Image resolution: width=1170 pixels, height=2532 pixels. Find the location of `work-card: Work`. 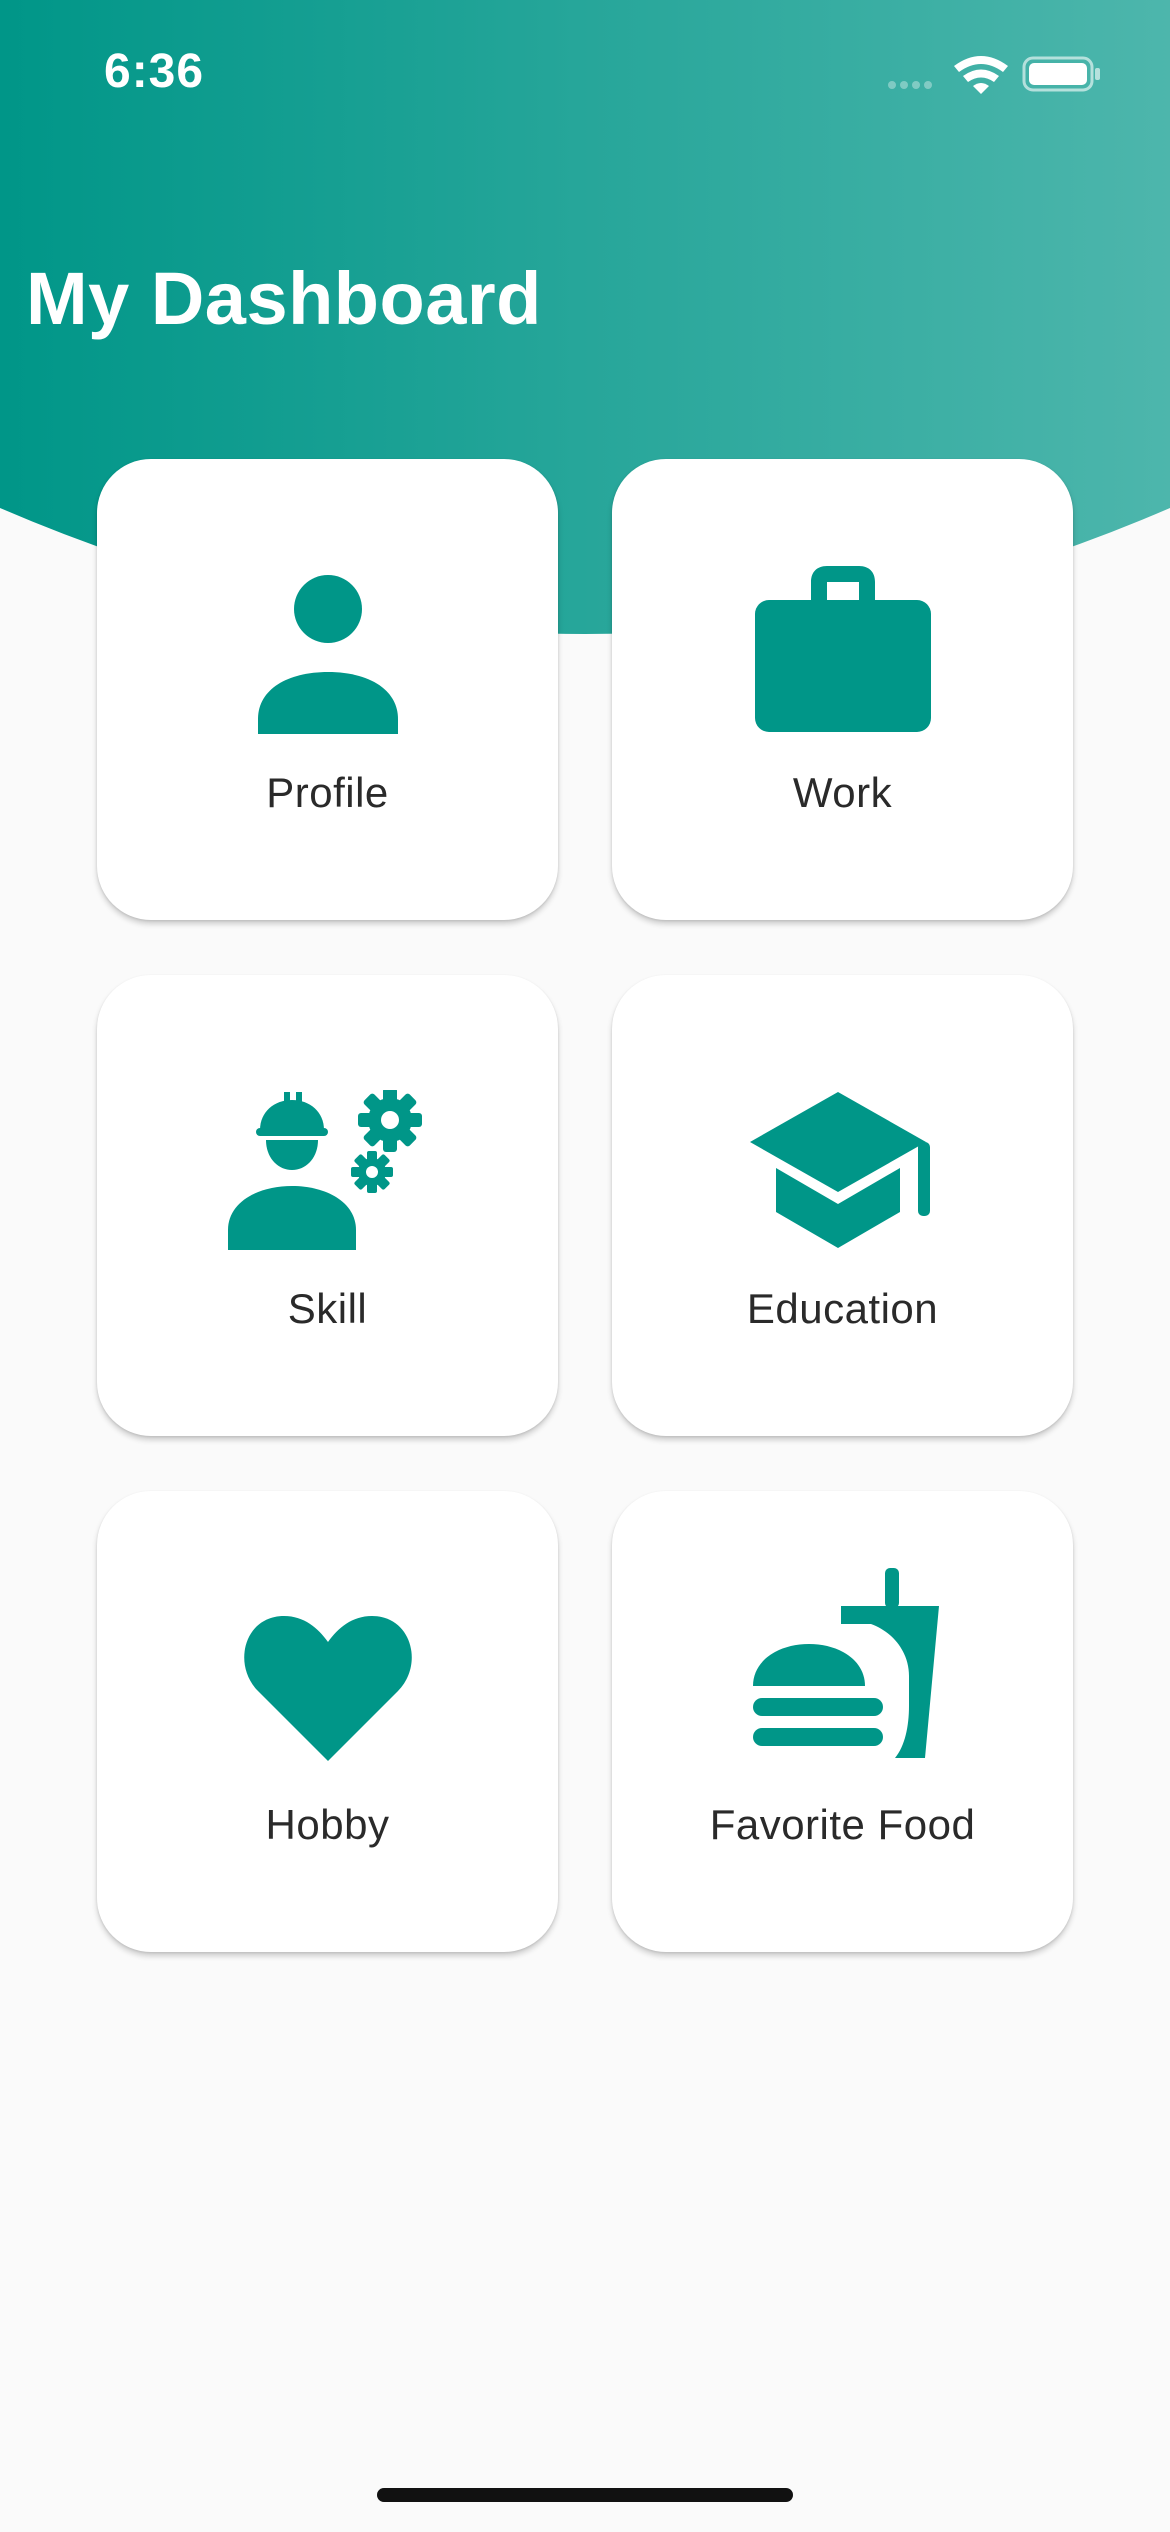

work-card: Work is located at coordinates (842, 689).